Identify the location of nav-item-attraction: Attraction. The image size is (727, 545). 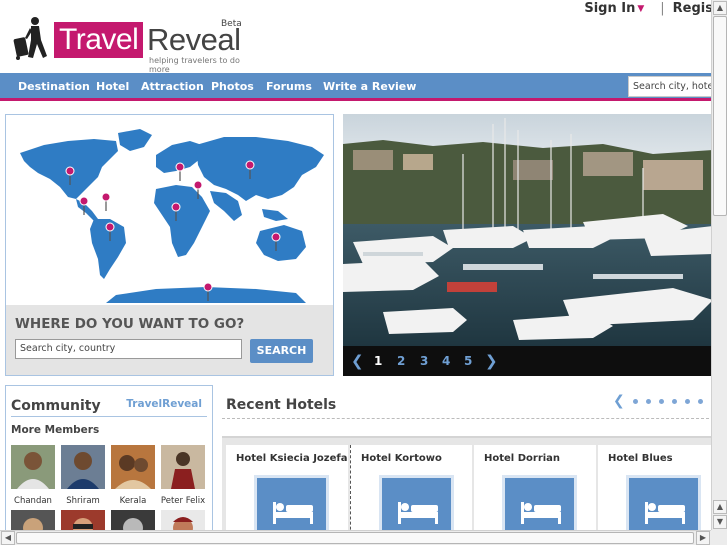
(172, 87).